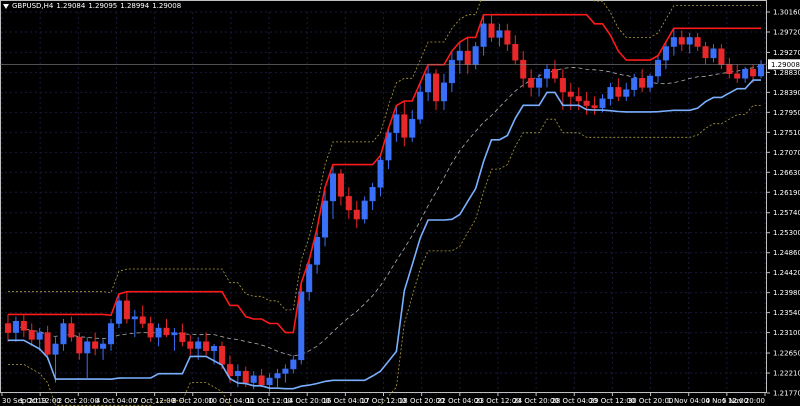 This screenshot has height=406, width=800. What do you see at coordinates (786, 374) in the screenshot?
I see `price-tick-label: 1.22210` at bounding box center [786, 374].